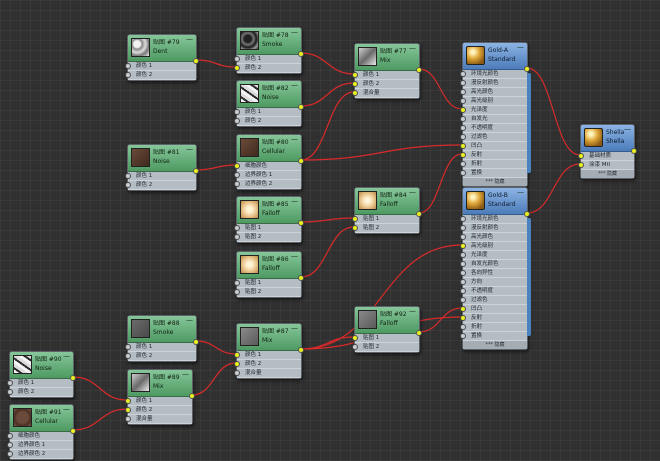 This screenshot has height=461, width=660. What do you see at coordinates (269, 50) in the screenshot?
I see `map-node-n78: 贴图 #78 Smoke — 颜色 1 颜色 2` at bounding box center [269, 50].